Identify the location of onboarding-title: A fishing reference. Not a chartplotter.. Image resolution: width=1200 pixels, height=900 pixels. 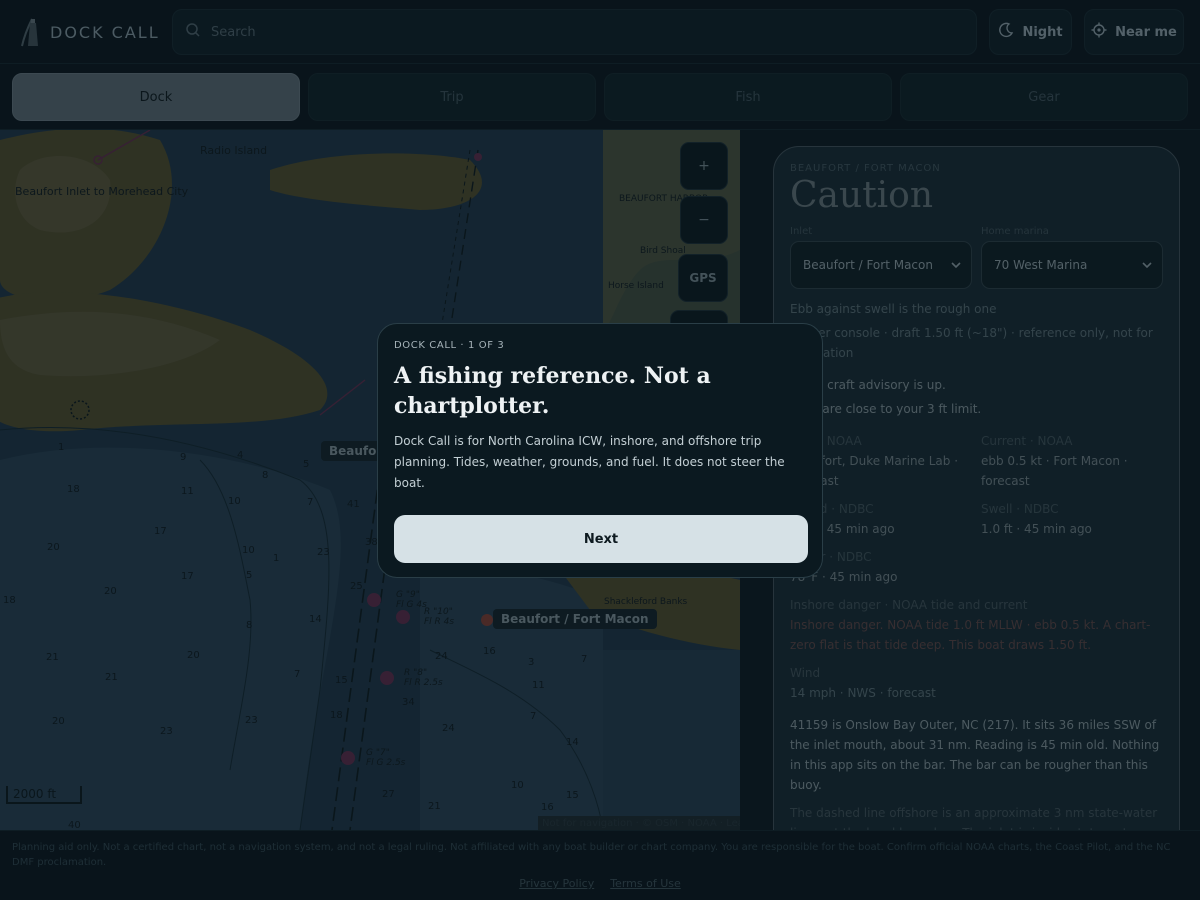
(552, 391).